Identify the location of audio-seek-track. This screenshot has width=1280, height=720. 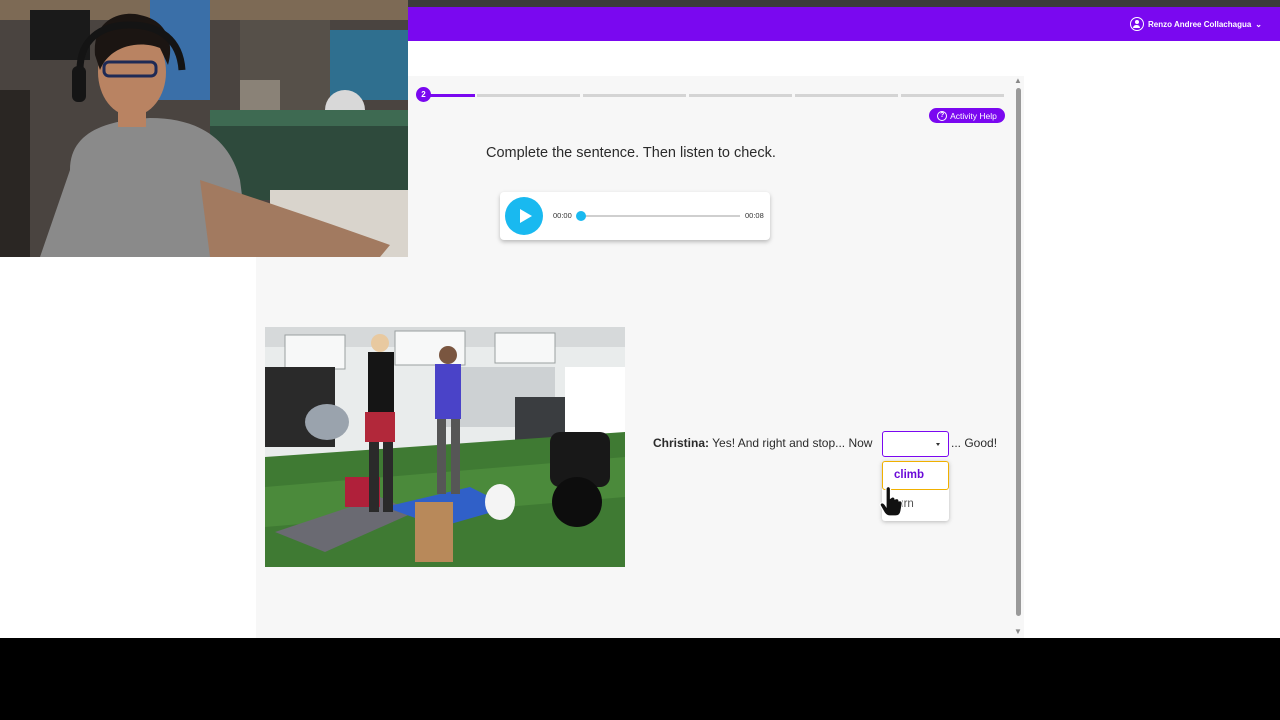
(660, 216).